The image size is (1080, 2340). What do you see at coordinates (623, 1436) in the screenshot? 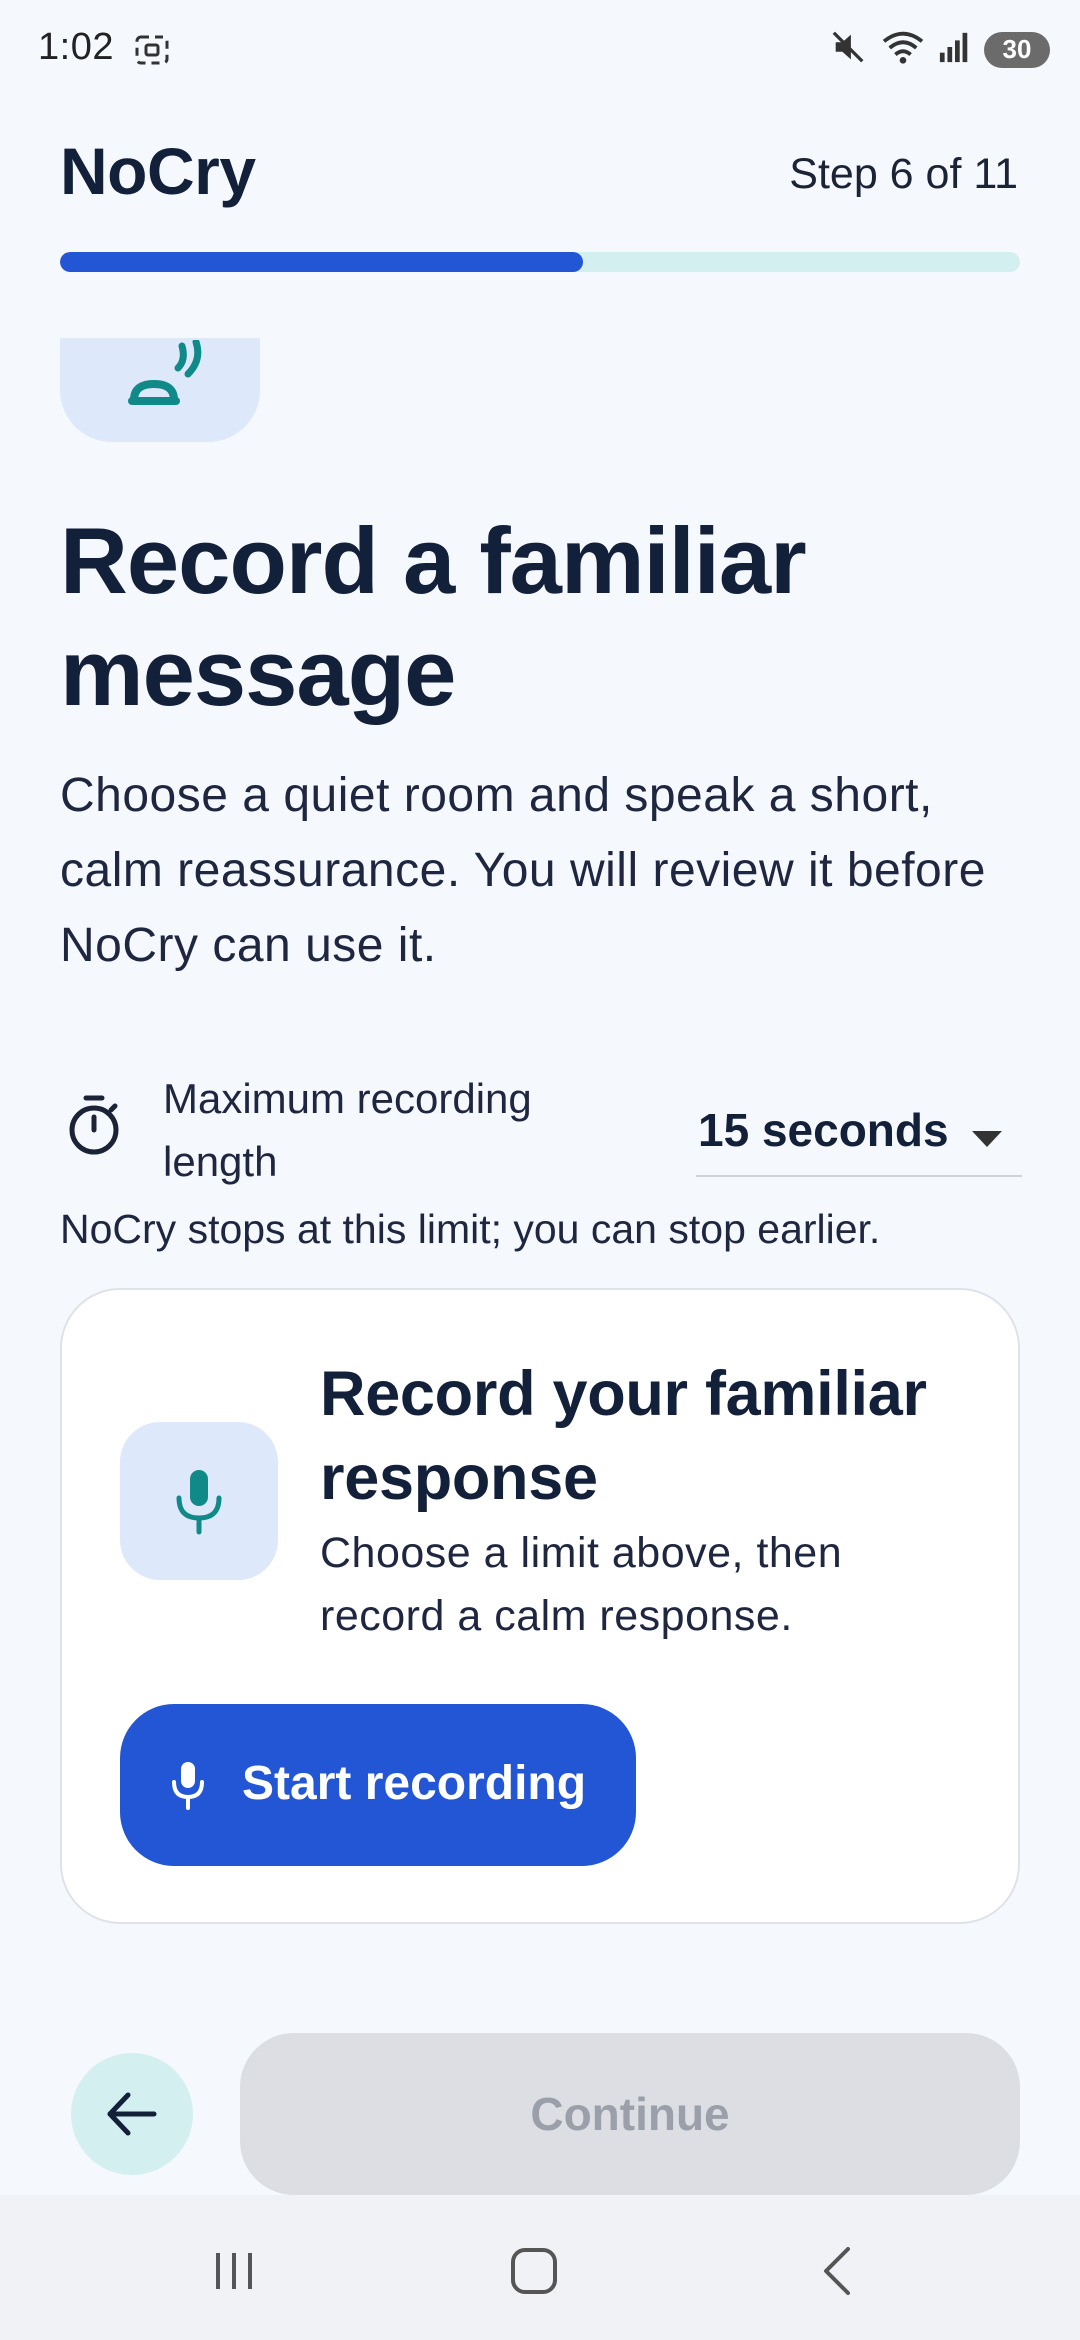
I see `record-card-title: Record your familiar response` at bounding box center [623, 1436].